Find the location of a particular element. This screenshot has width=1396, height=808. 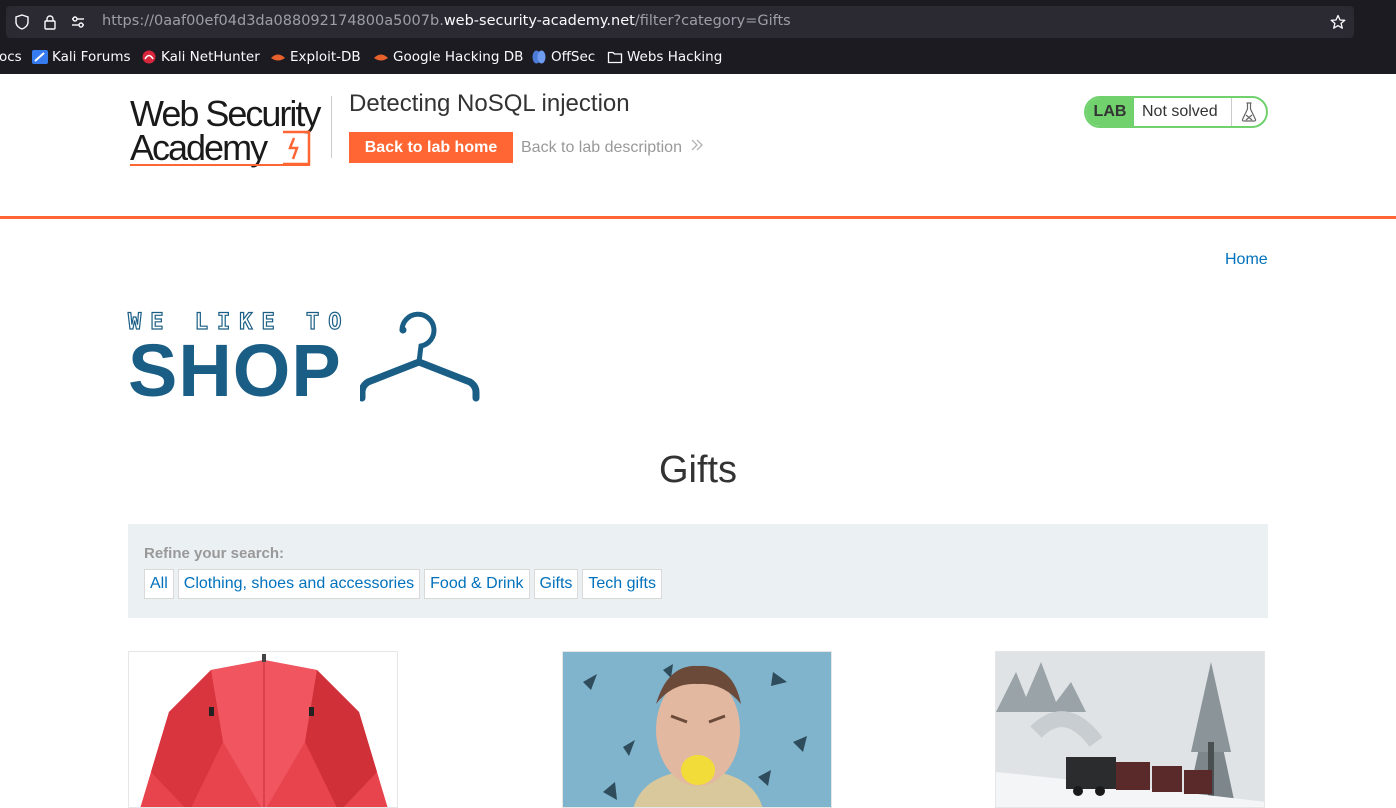

bookmark-kali-nethunter: Kali NetHunter is located at coordinates (200, 57).